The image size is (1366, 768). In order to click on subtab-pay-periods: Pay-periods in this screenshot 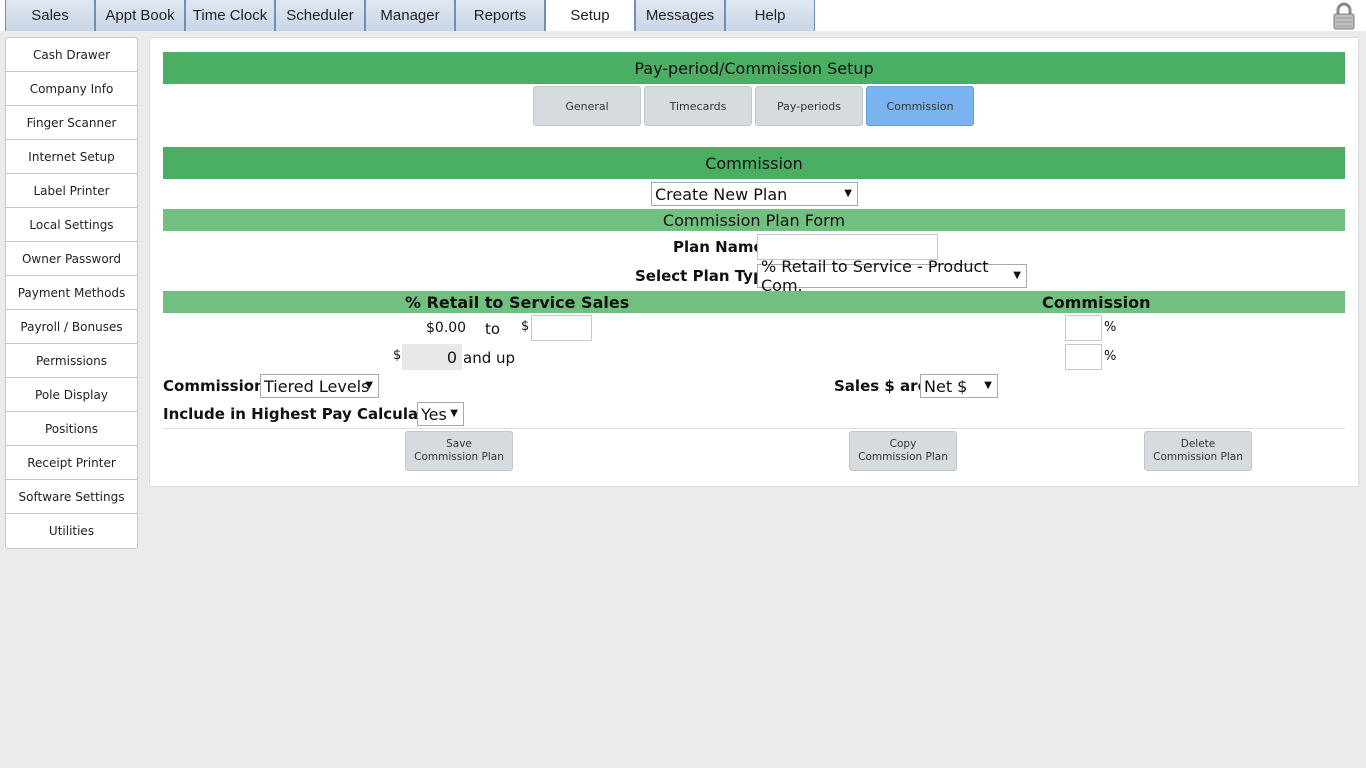, I will do `click(809, 106)`.